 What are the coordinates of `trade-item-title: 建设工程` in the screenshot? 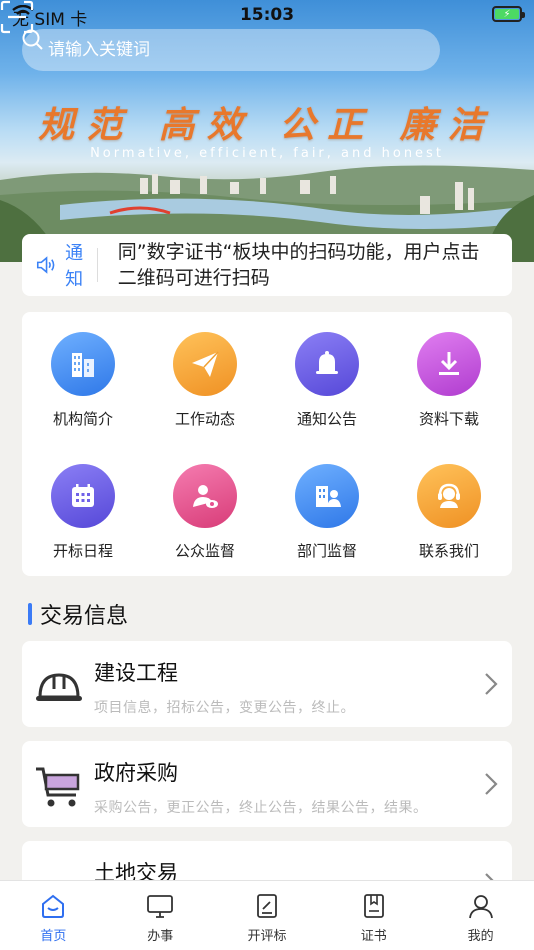 It's located at (136, 673).